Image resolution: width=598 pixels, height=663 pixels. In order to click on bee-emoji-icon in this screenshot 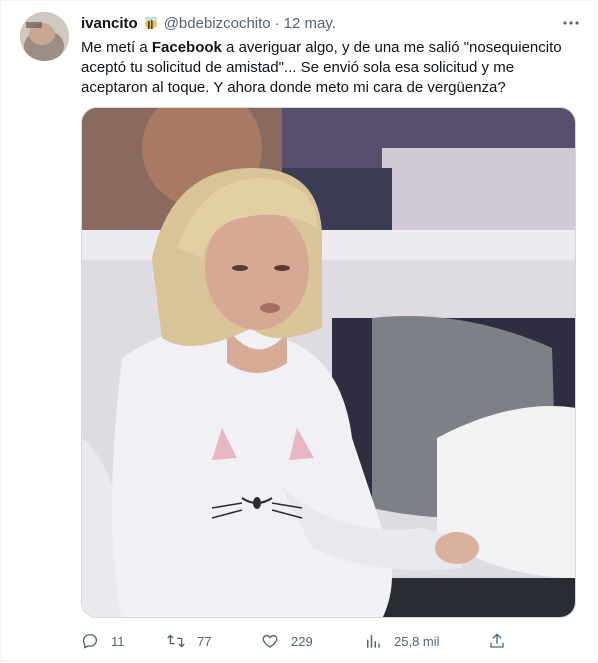, I will do `click(151, 23)`.